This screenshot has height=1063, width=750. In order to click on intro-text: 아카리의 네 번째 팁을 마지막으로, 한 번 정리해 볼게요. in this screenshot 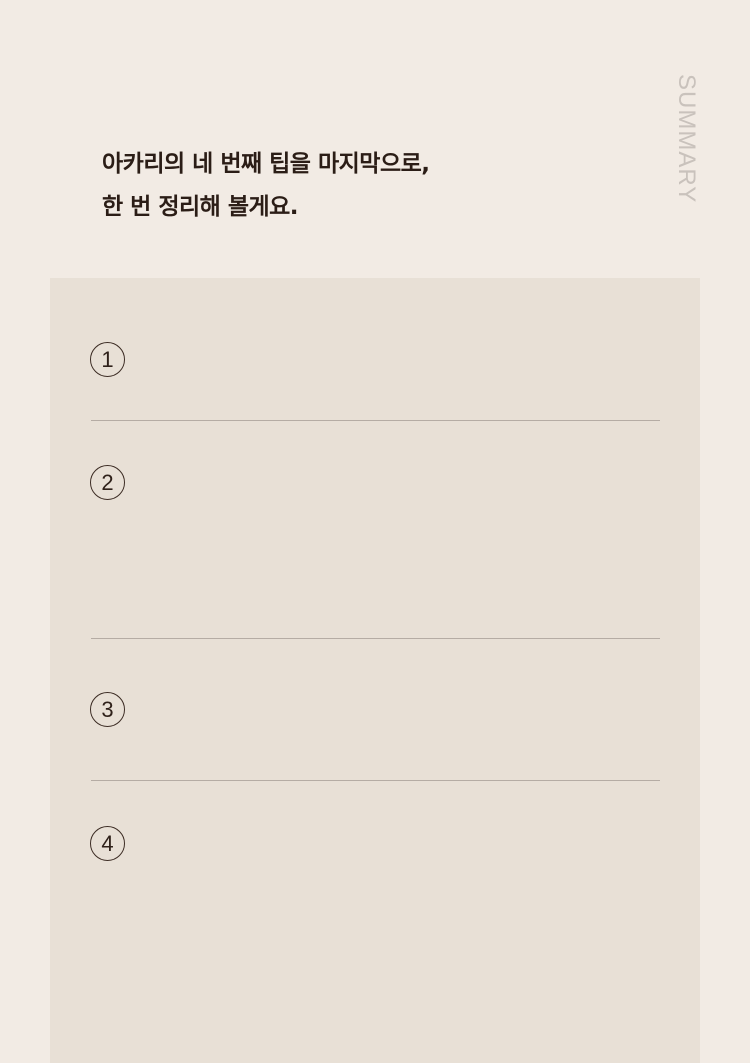, I will do `click(266, 186)`.